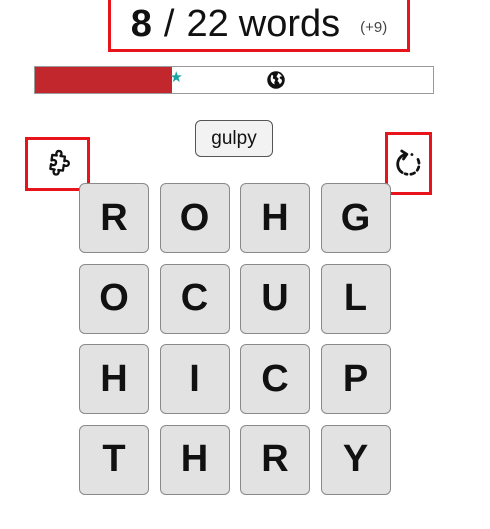 The height and width of the screenshot is (529, 490). Describe the element at coordinates (176, 77) in the screenshot. I see `star-icon: ★` at that location.